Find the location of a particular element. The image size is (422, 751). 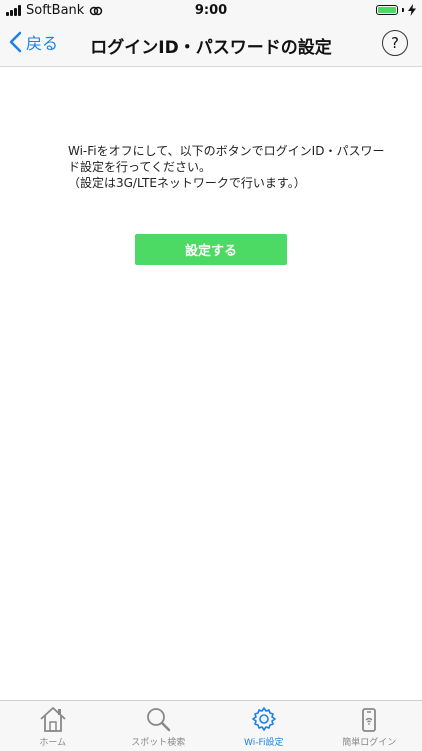

tab-home: ホーム is located at coordinates (53, 726).